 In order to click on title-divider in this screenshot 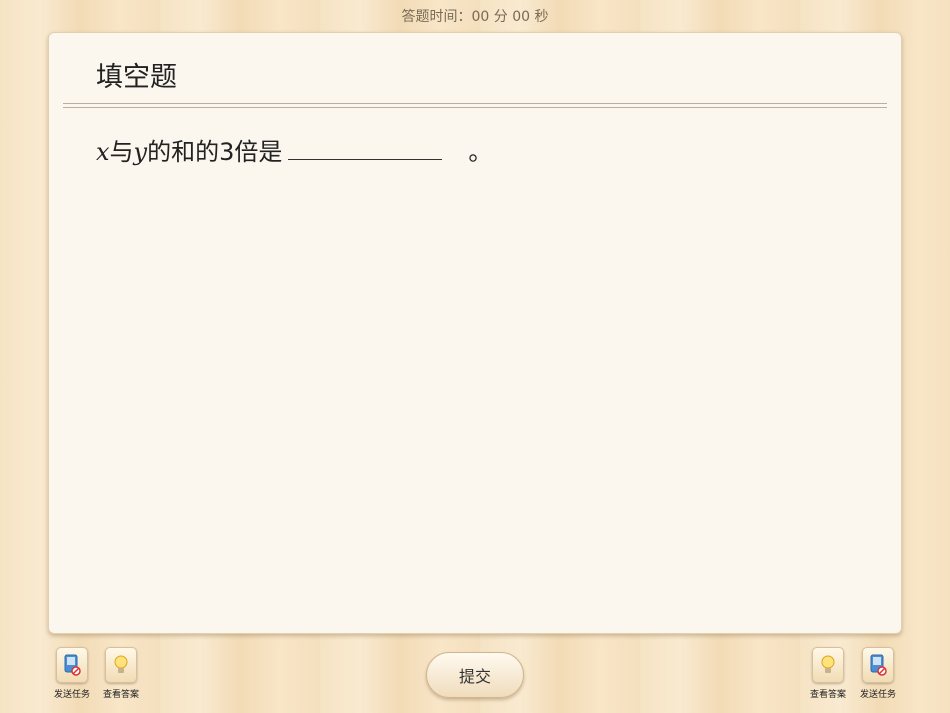, I will do `click(475, 105)`.